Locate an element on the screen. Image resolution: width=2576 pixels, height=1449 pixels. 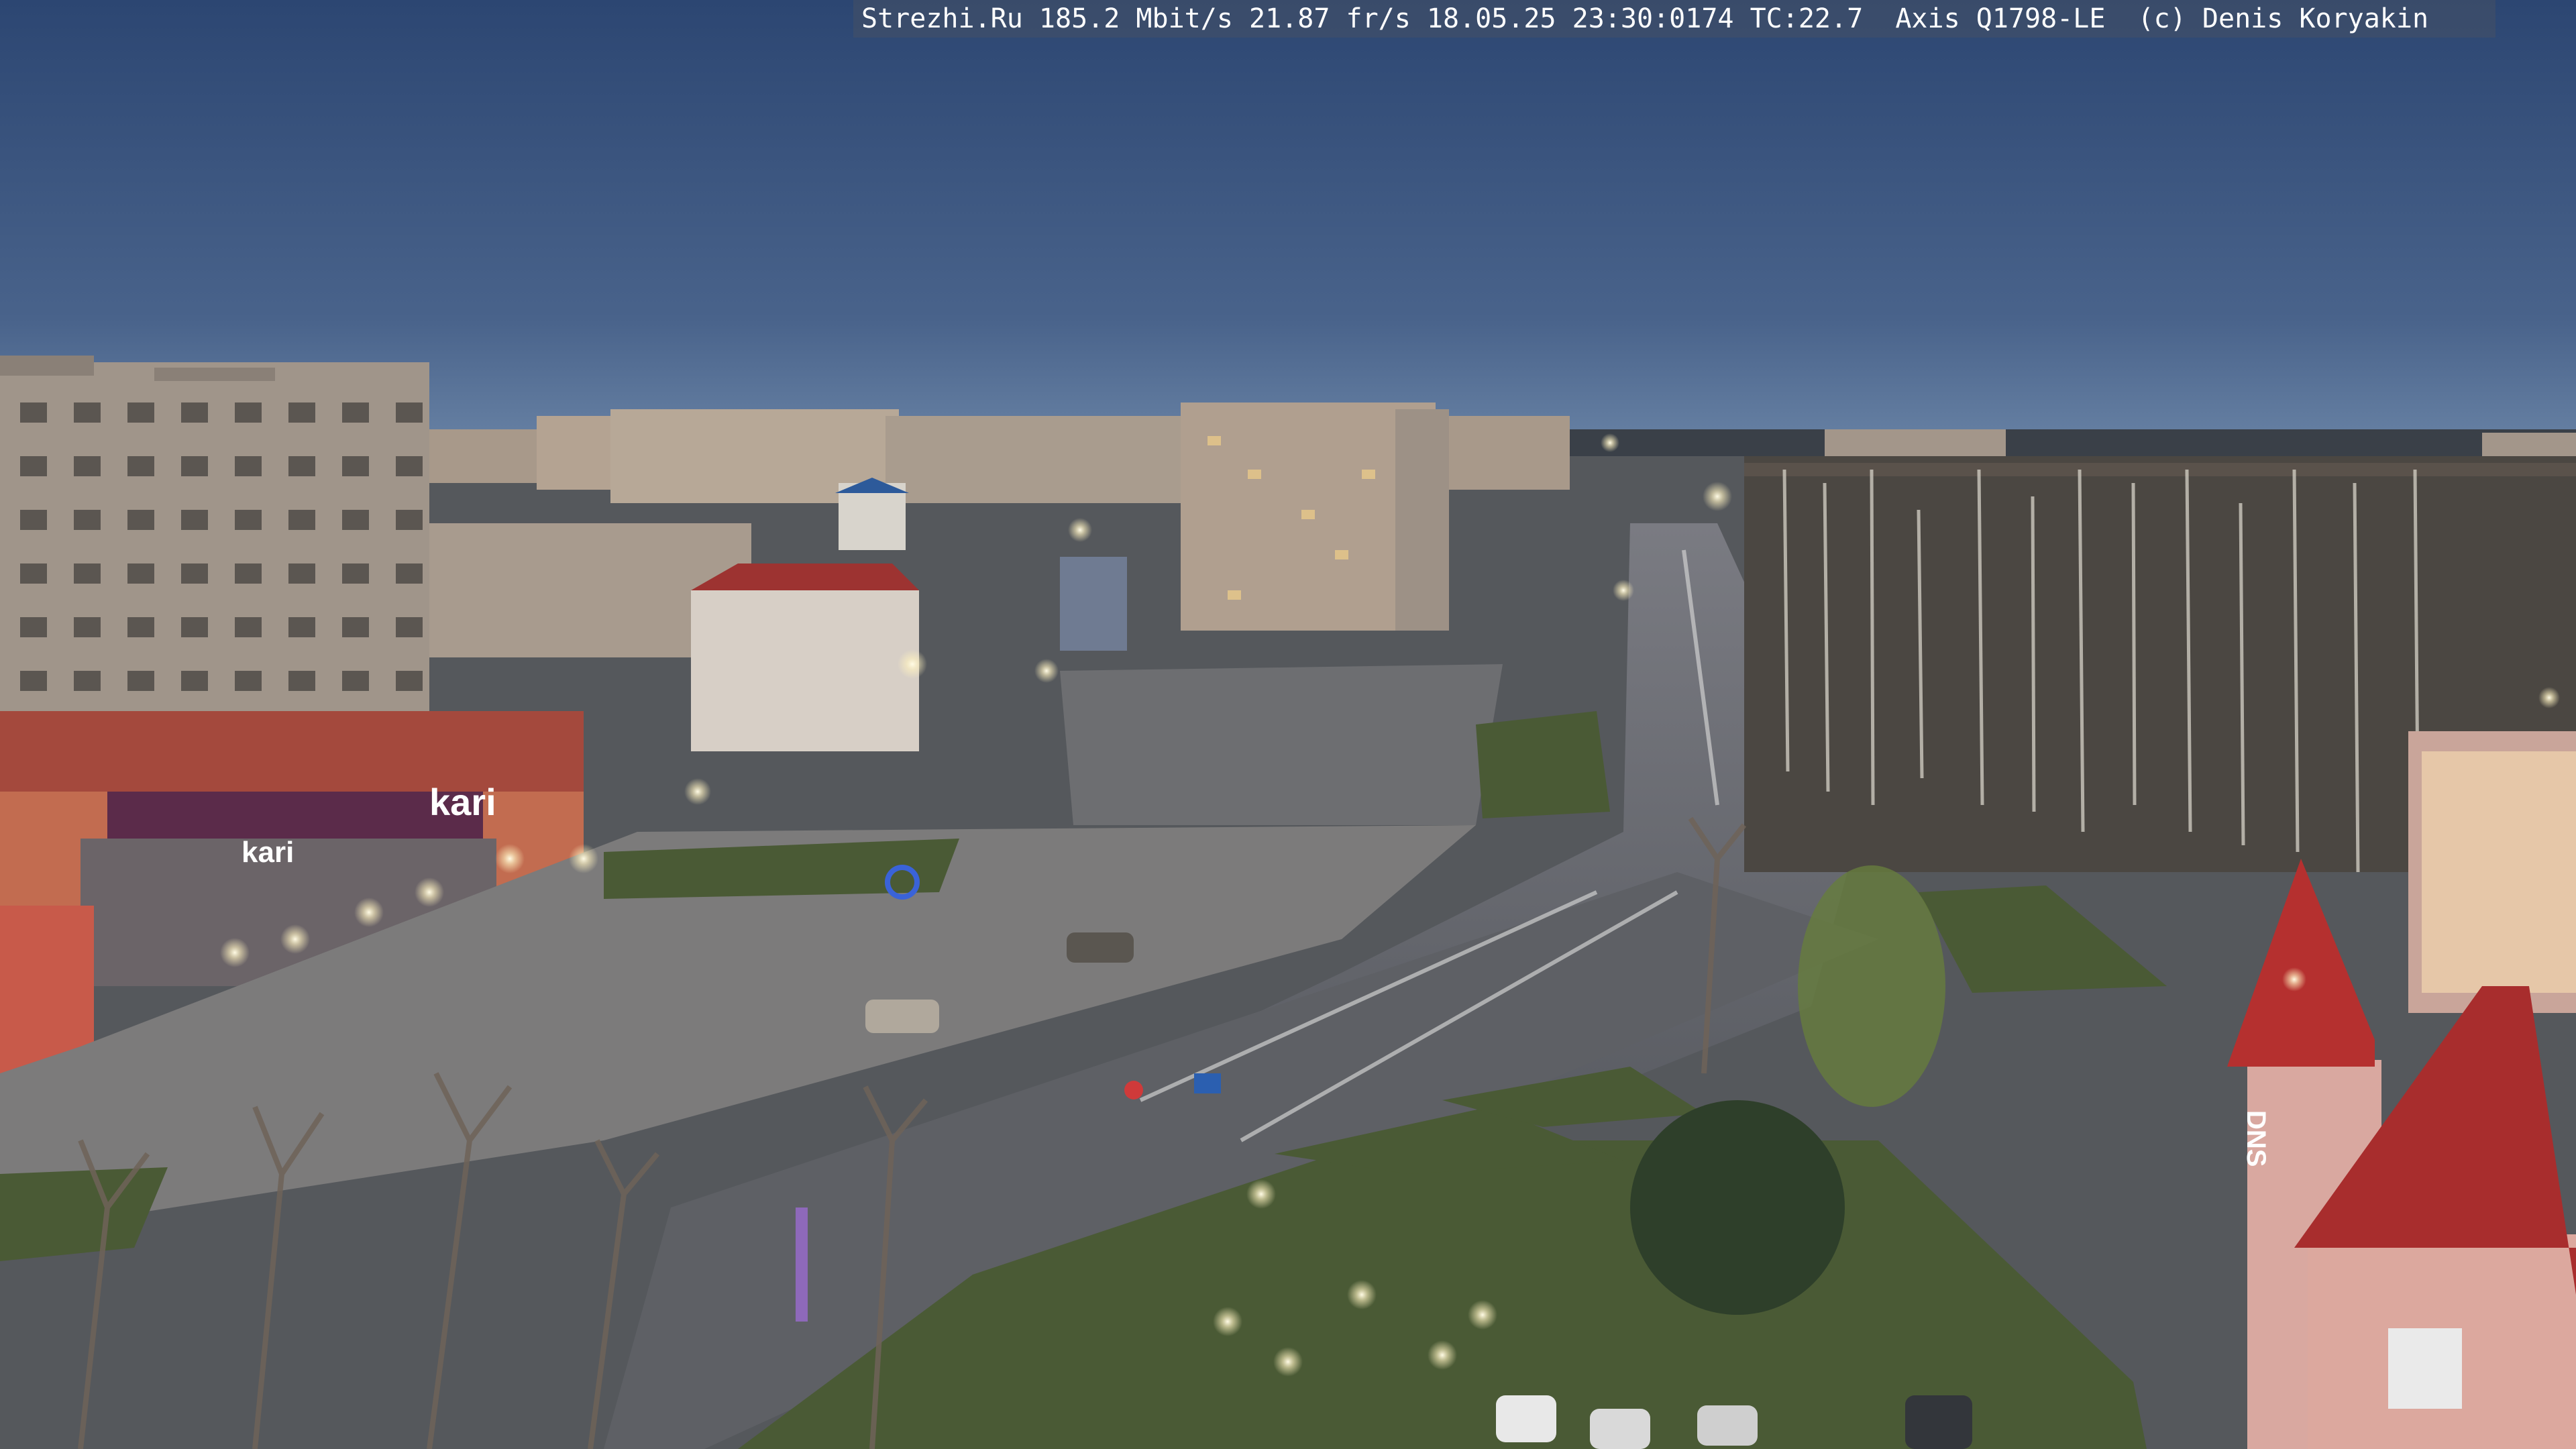
overlay-datetime: 18.05.25 23:30:0174 is located at coordinates (1580, 18).